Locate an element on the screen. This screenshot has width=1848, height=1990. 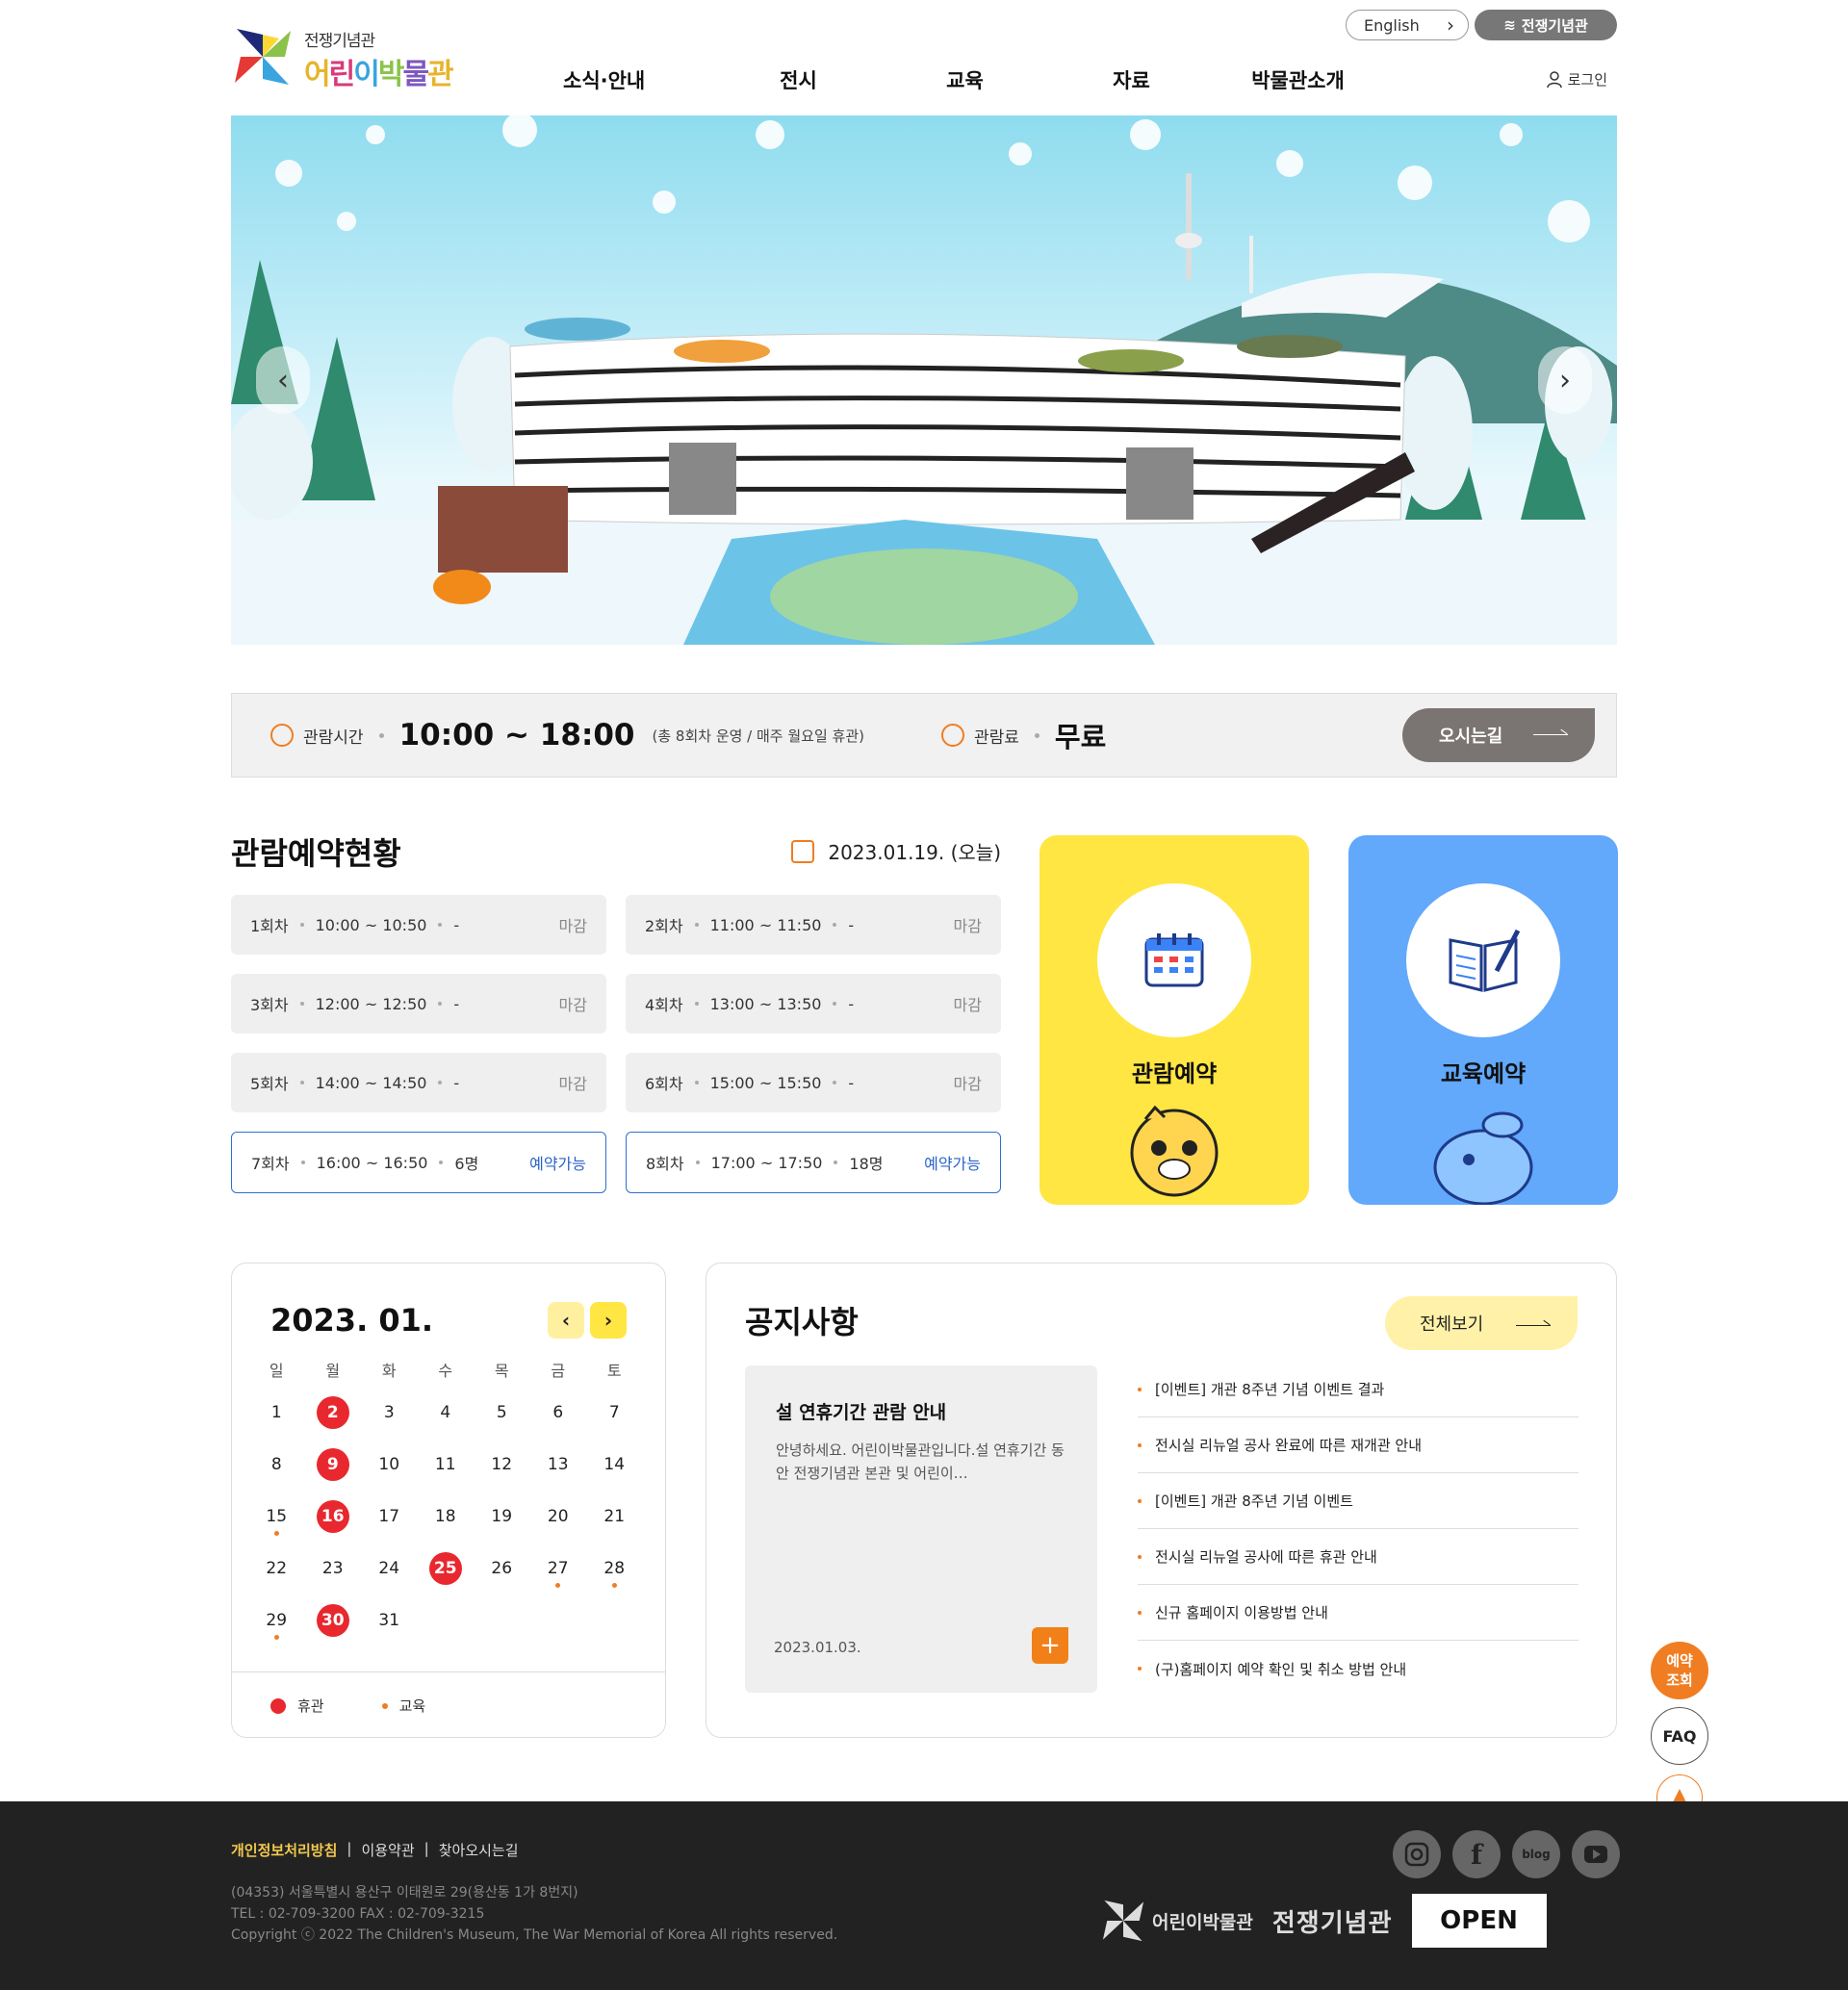
war-memorial-logo: 전쟁기념관 is located at coordinates (1332, 1921).